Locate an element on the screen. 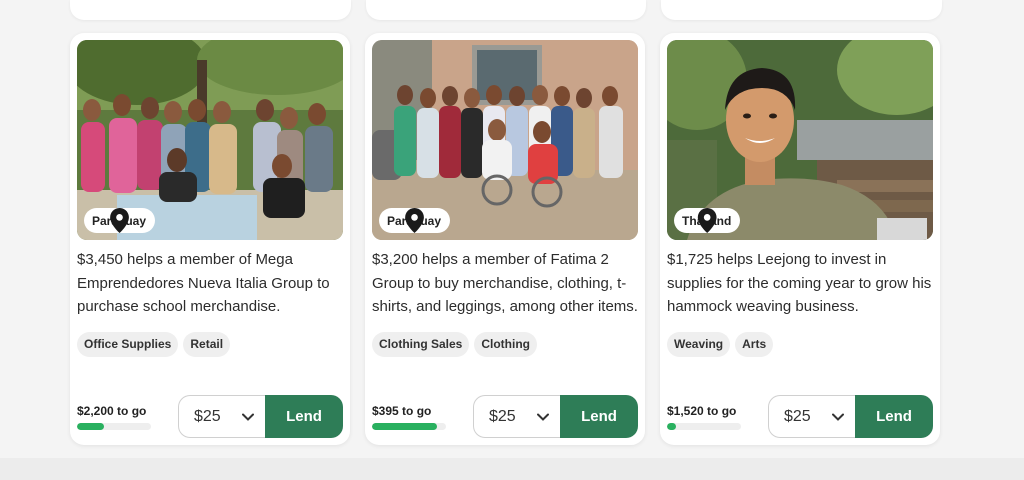 The height and width of the screenshot is (480, 1024). amount-to-go: $395 to go is located at coordinates (402, 411).